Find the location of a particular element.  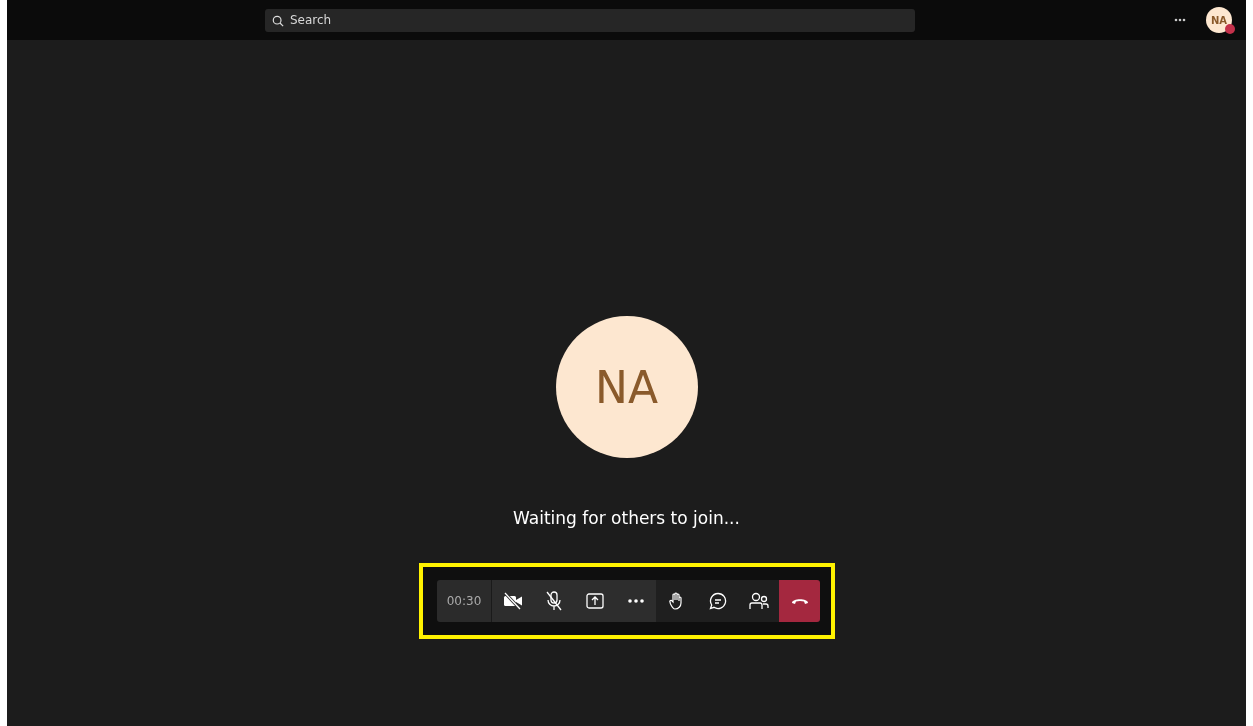

people-button is located at coordinates (758, 601).